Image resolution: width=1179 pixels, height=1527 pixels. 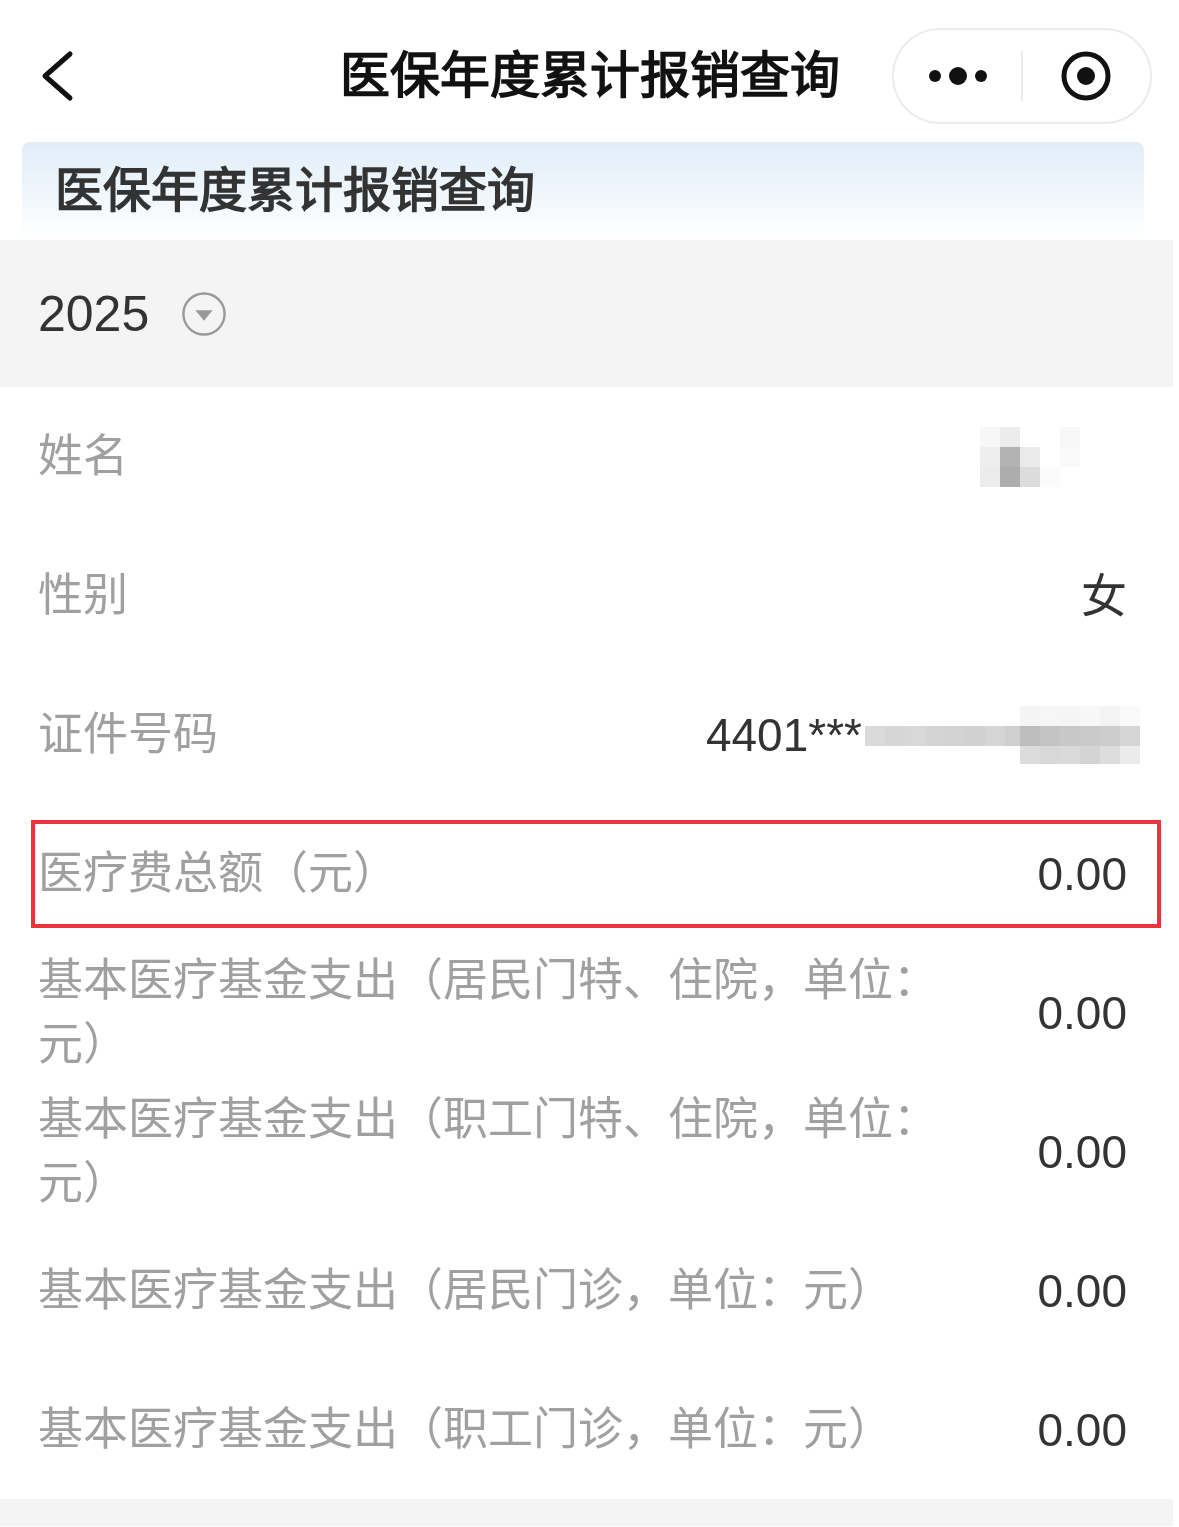 What do you see at coordinates (1086, 76) in the screenshot?
I see `target-icon` at bounding box center [1086, 76].